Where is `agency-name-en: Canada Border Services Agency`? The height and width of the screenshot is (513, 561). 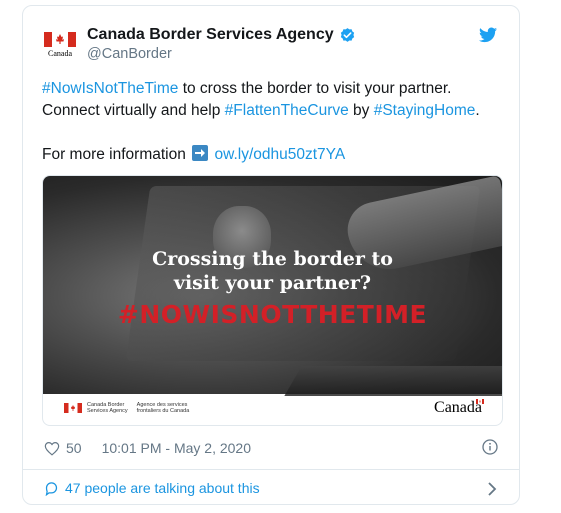
agency-name-en: Canada Border Services Agency is located at coordinates (107, 408).